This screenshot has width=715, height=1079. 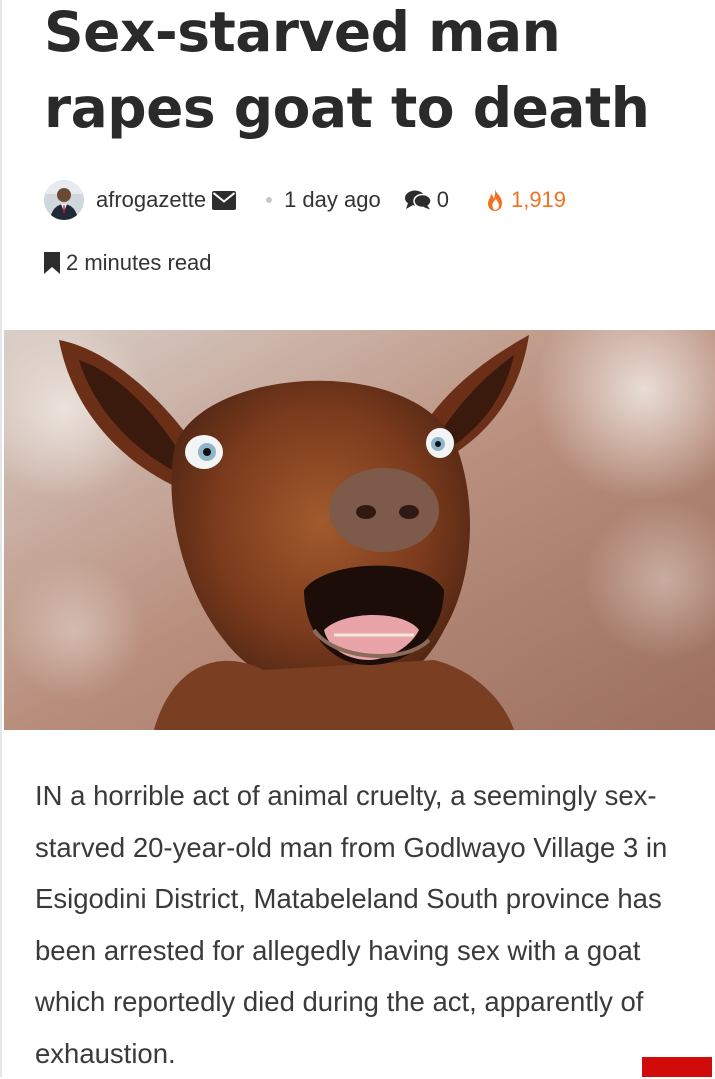 What do you see at coordinates (495, 200) in the screenshot?
I see `fire-icon` at bounding box center [495, 200].